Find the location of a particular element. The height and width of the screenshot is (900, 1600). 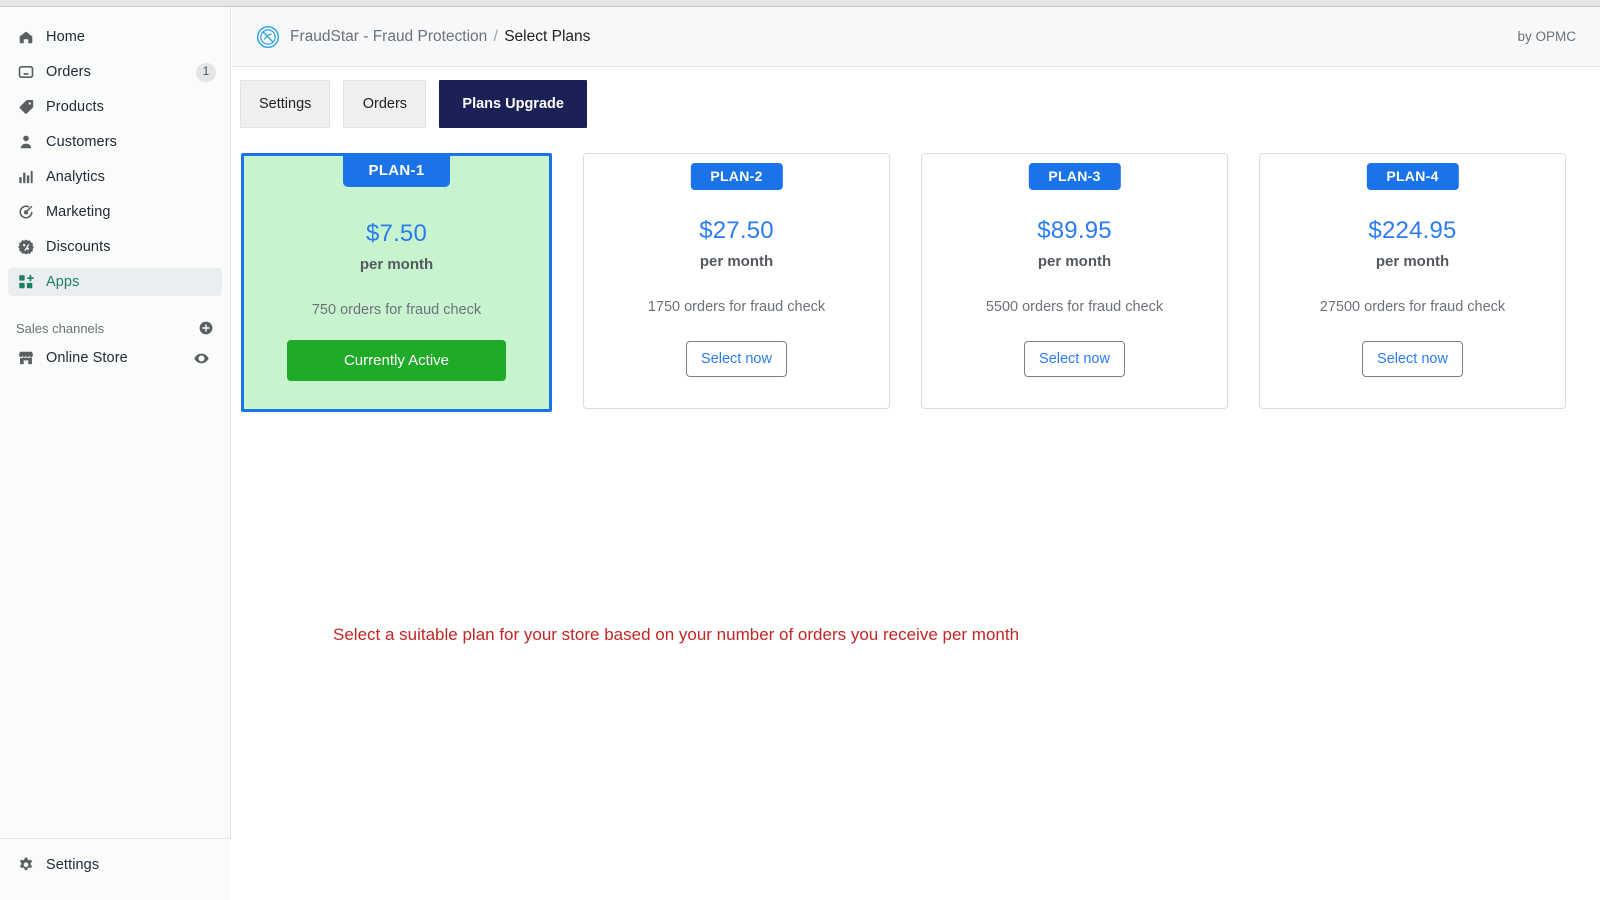

sidebar-item-analytics: Analytics is located at coordinates (115, 177).